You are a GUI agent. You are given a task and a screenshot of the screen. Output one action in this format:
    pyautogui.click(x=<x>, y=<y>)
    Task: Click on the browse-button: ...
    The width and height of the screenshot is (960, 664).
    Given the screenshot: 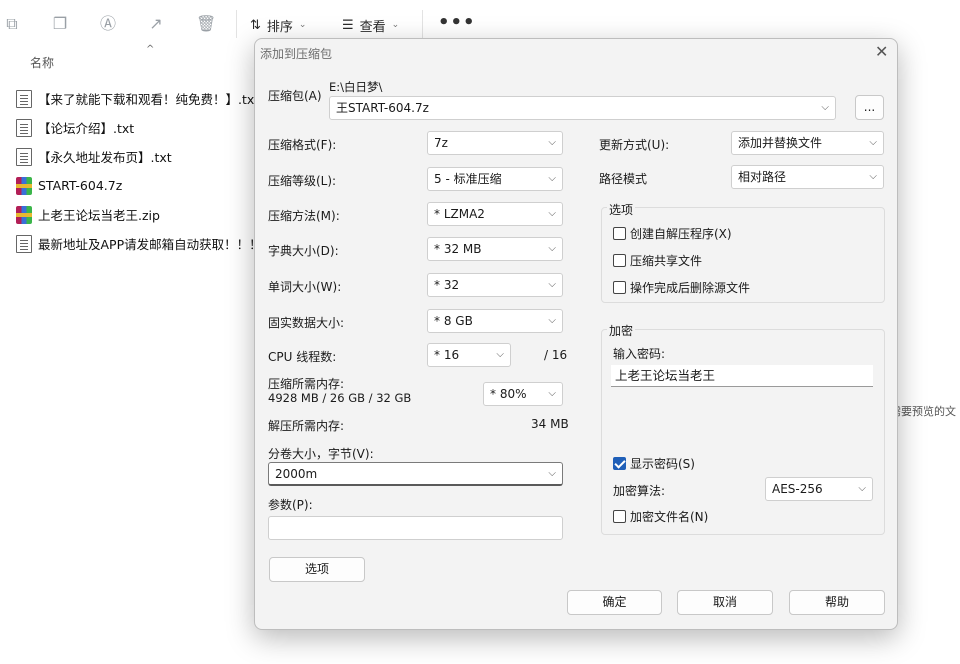 What is the action you would take?
    pyautogui.click(x=869, y=107)
    